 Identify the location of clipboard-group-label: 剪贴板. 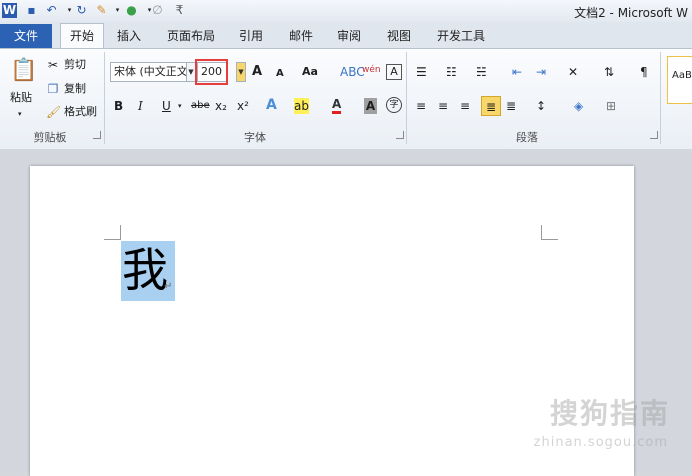
(50, 137).